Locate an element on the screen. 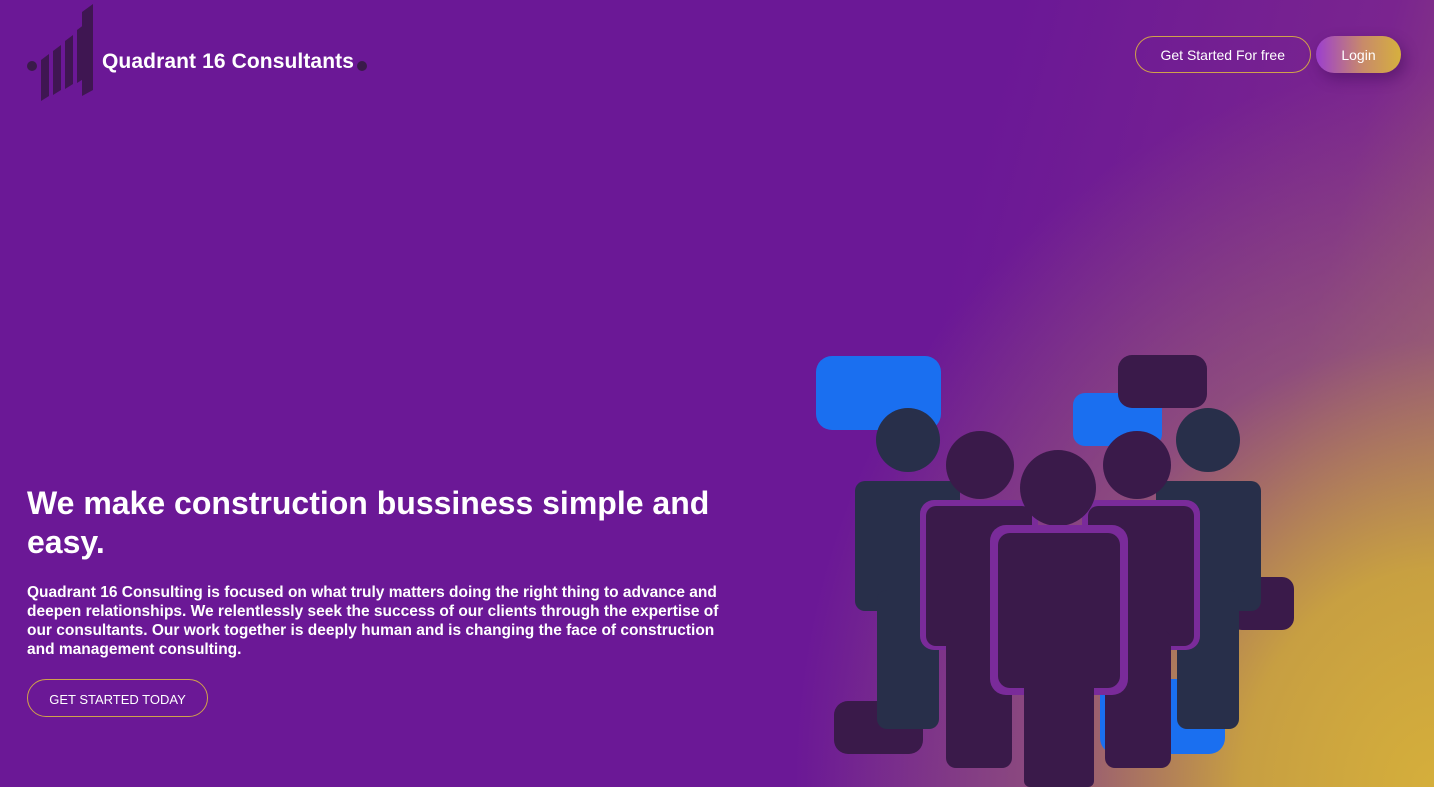 This screenshot has height=787, width=1434. get-started-free-button: Get Started For free is located at coordinates (1222, 54).